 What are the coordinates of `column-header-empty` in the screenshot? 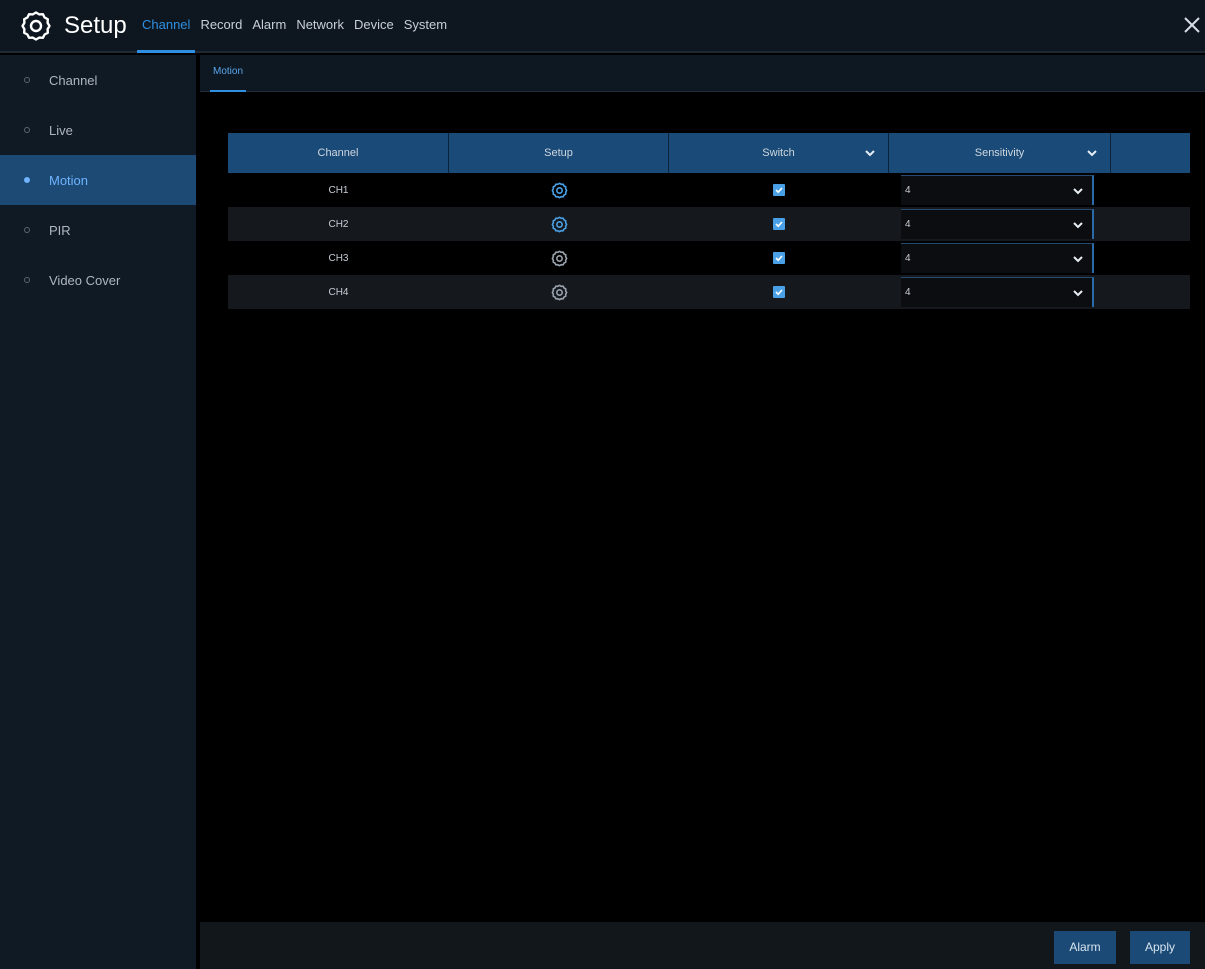 It's located at (1150, 153).